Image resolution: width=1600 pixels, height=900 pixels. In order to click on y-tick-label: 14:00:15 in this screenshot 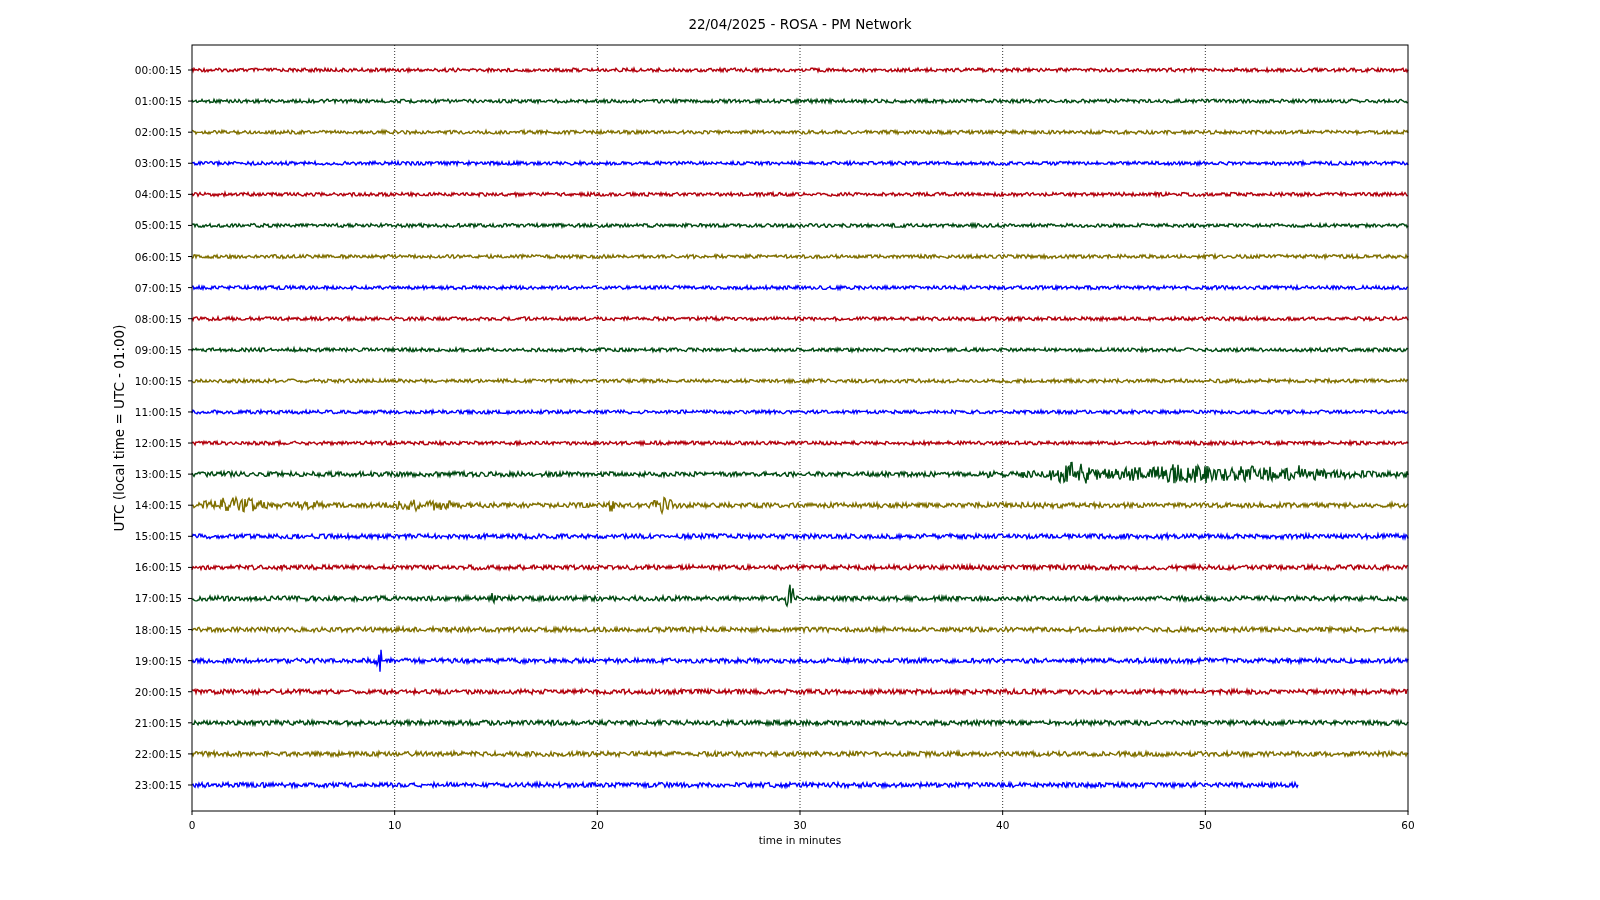, I will do `click(158, 505)`.